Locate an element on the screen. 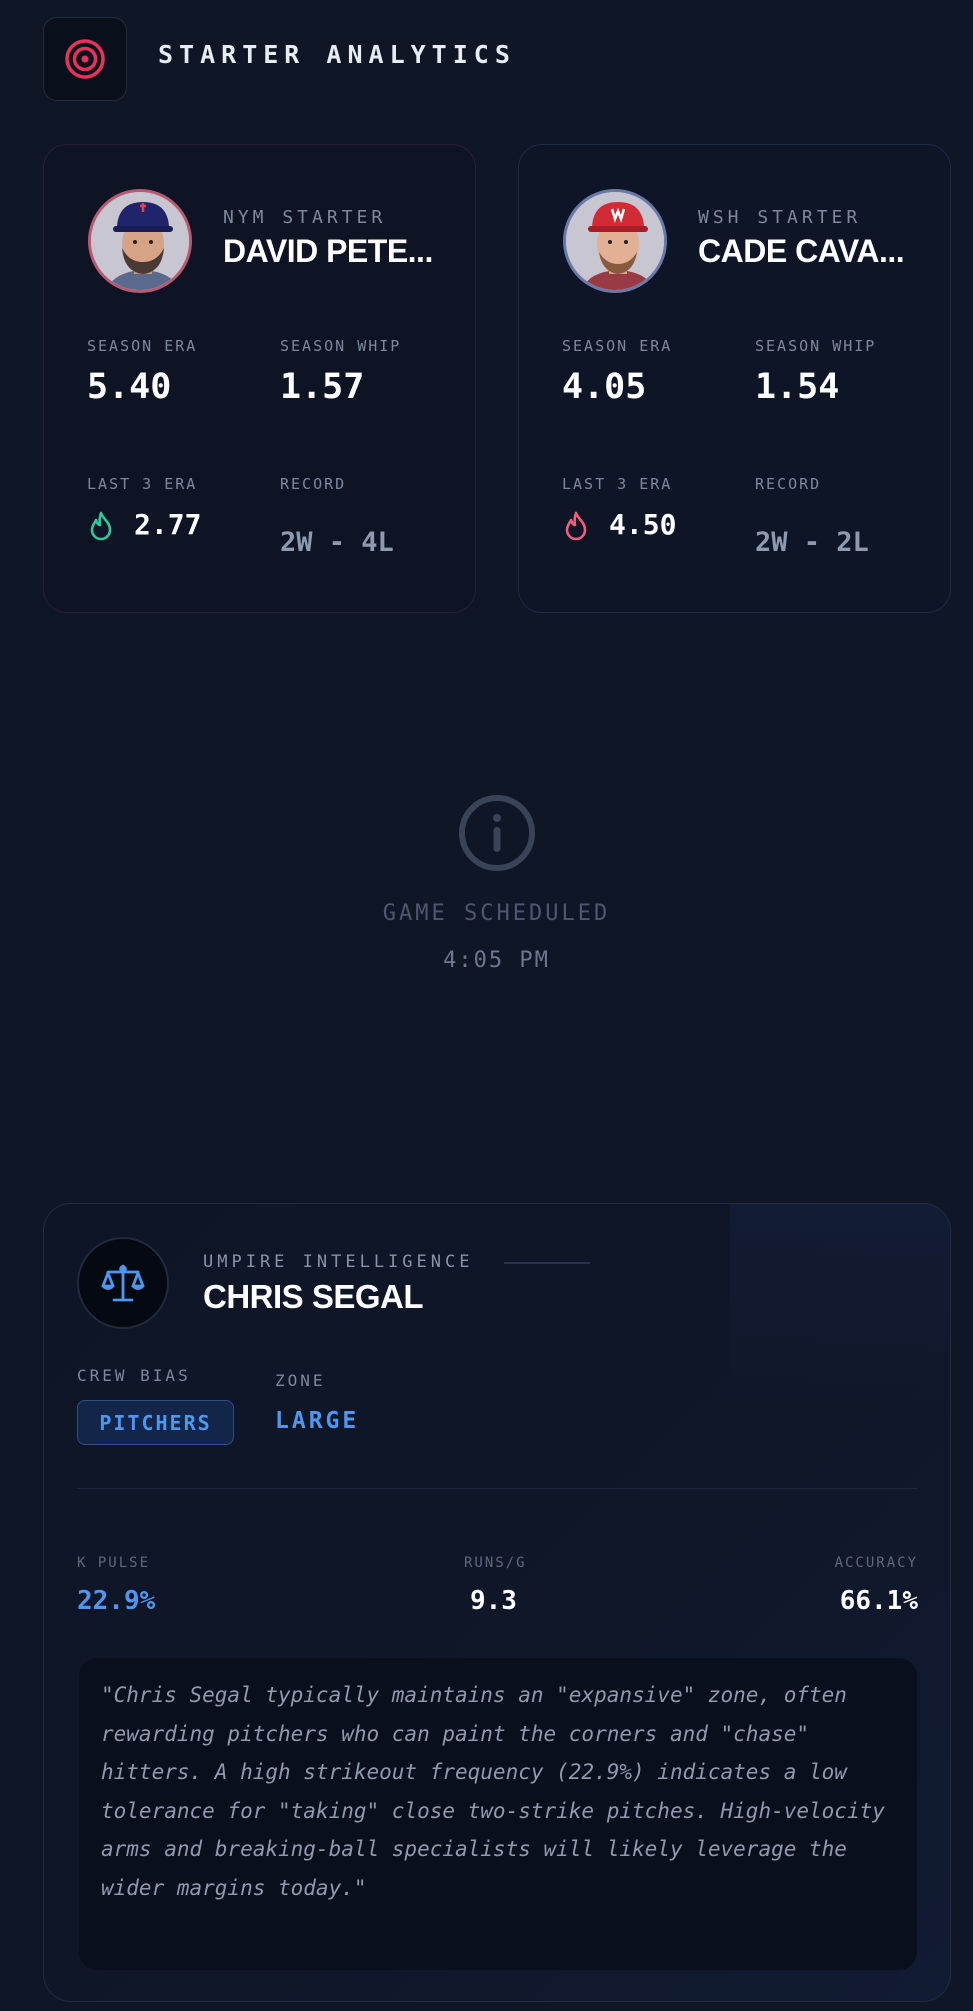 This screenshot has width=973, height=2011. crew-bias-label: CREW BIAS is located at coordinates (134, 1375).